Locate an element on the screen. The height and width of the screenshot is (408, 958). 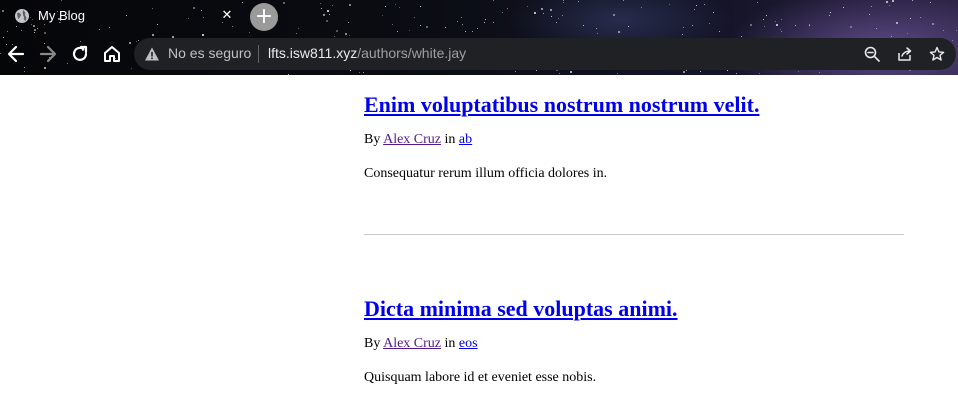
new-tab-button: + is located at coordinates (264, 17).